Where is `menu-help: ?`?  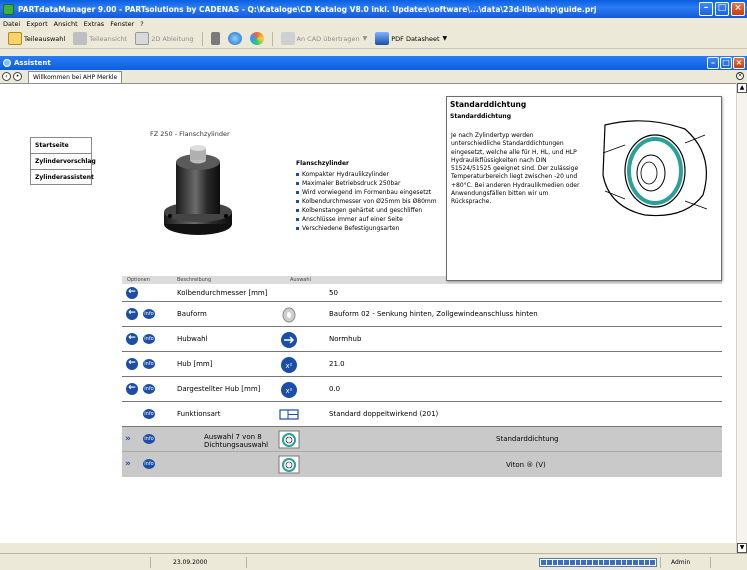
menu-help: ? is located at coordinates (141, 24).